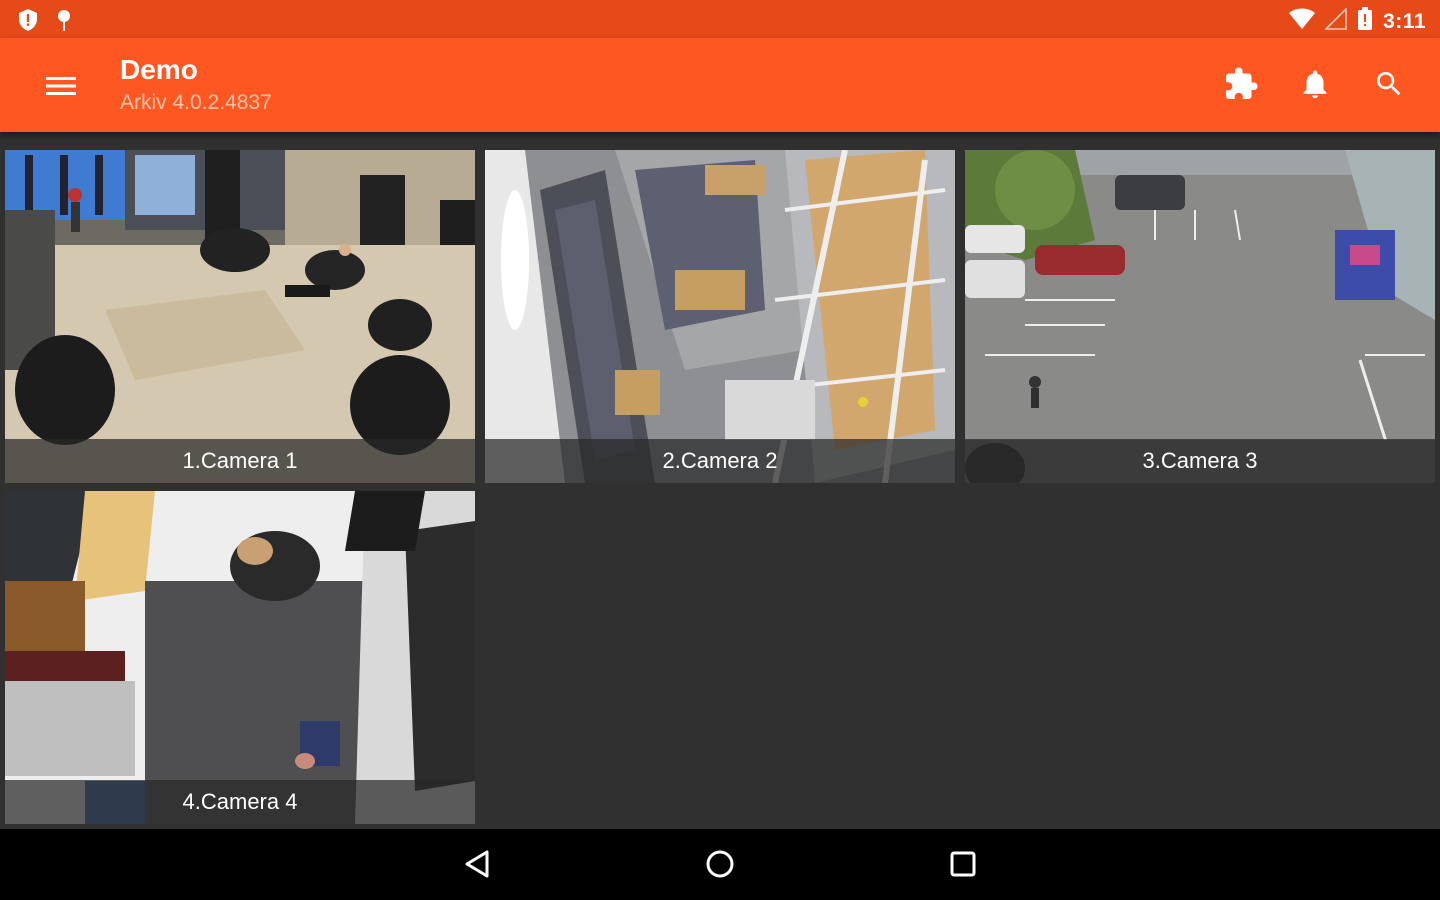  What do you see at coordinates (720, 85) in the screenshot?
I see `app-bar: Demo Arkiv 4.0.2.4837` at bounding box center [720, 85].